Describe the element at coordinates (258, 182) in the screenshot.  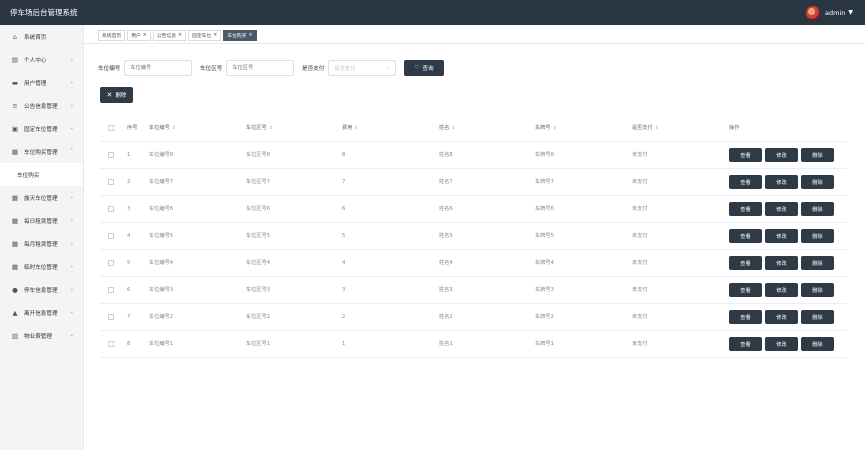
I see `table-cell: 车位区号7` at that location.